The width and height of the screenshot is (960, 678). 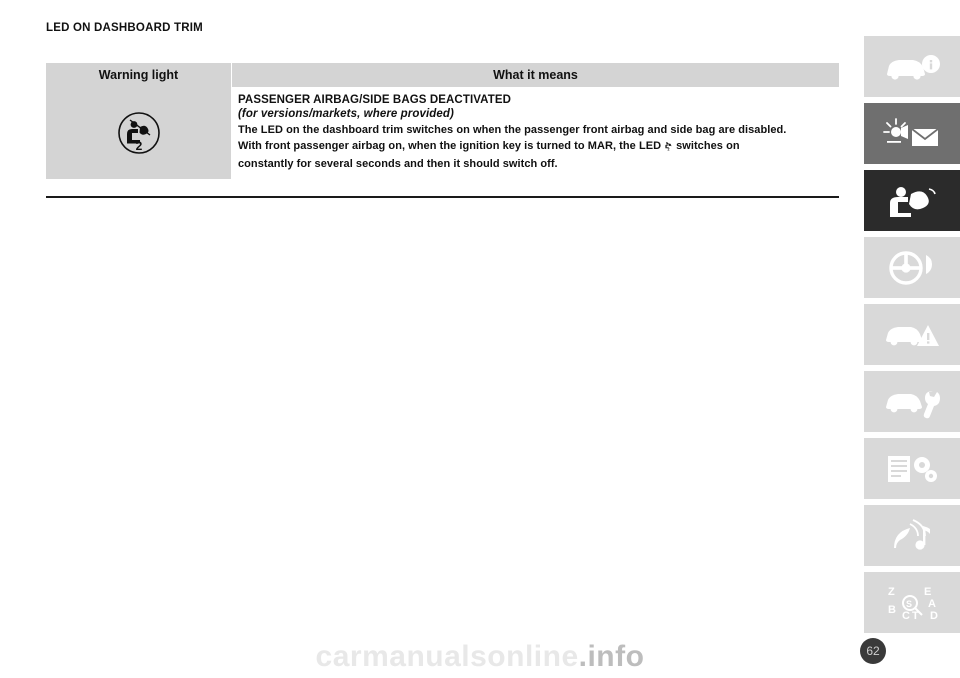 What do you see at coordinates (375, 100) in the screenshot?
I see `row-title: PASSENGER AIRBAG/SIDE BAGS DEACTIVATED` at bounding box center [375, 100].